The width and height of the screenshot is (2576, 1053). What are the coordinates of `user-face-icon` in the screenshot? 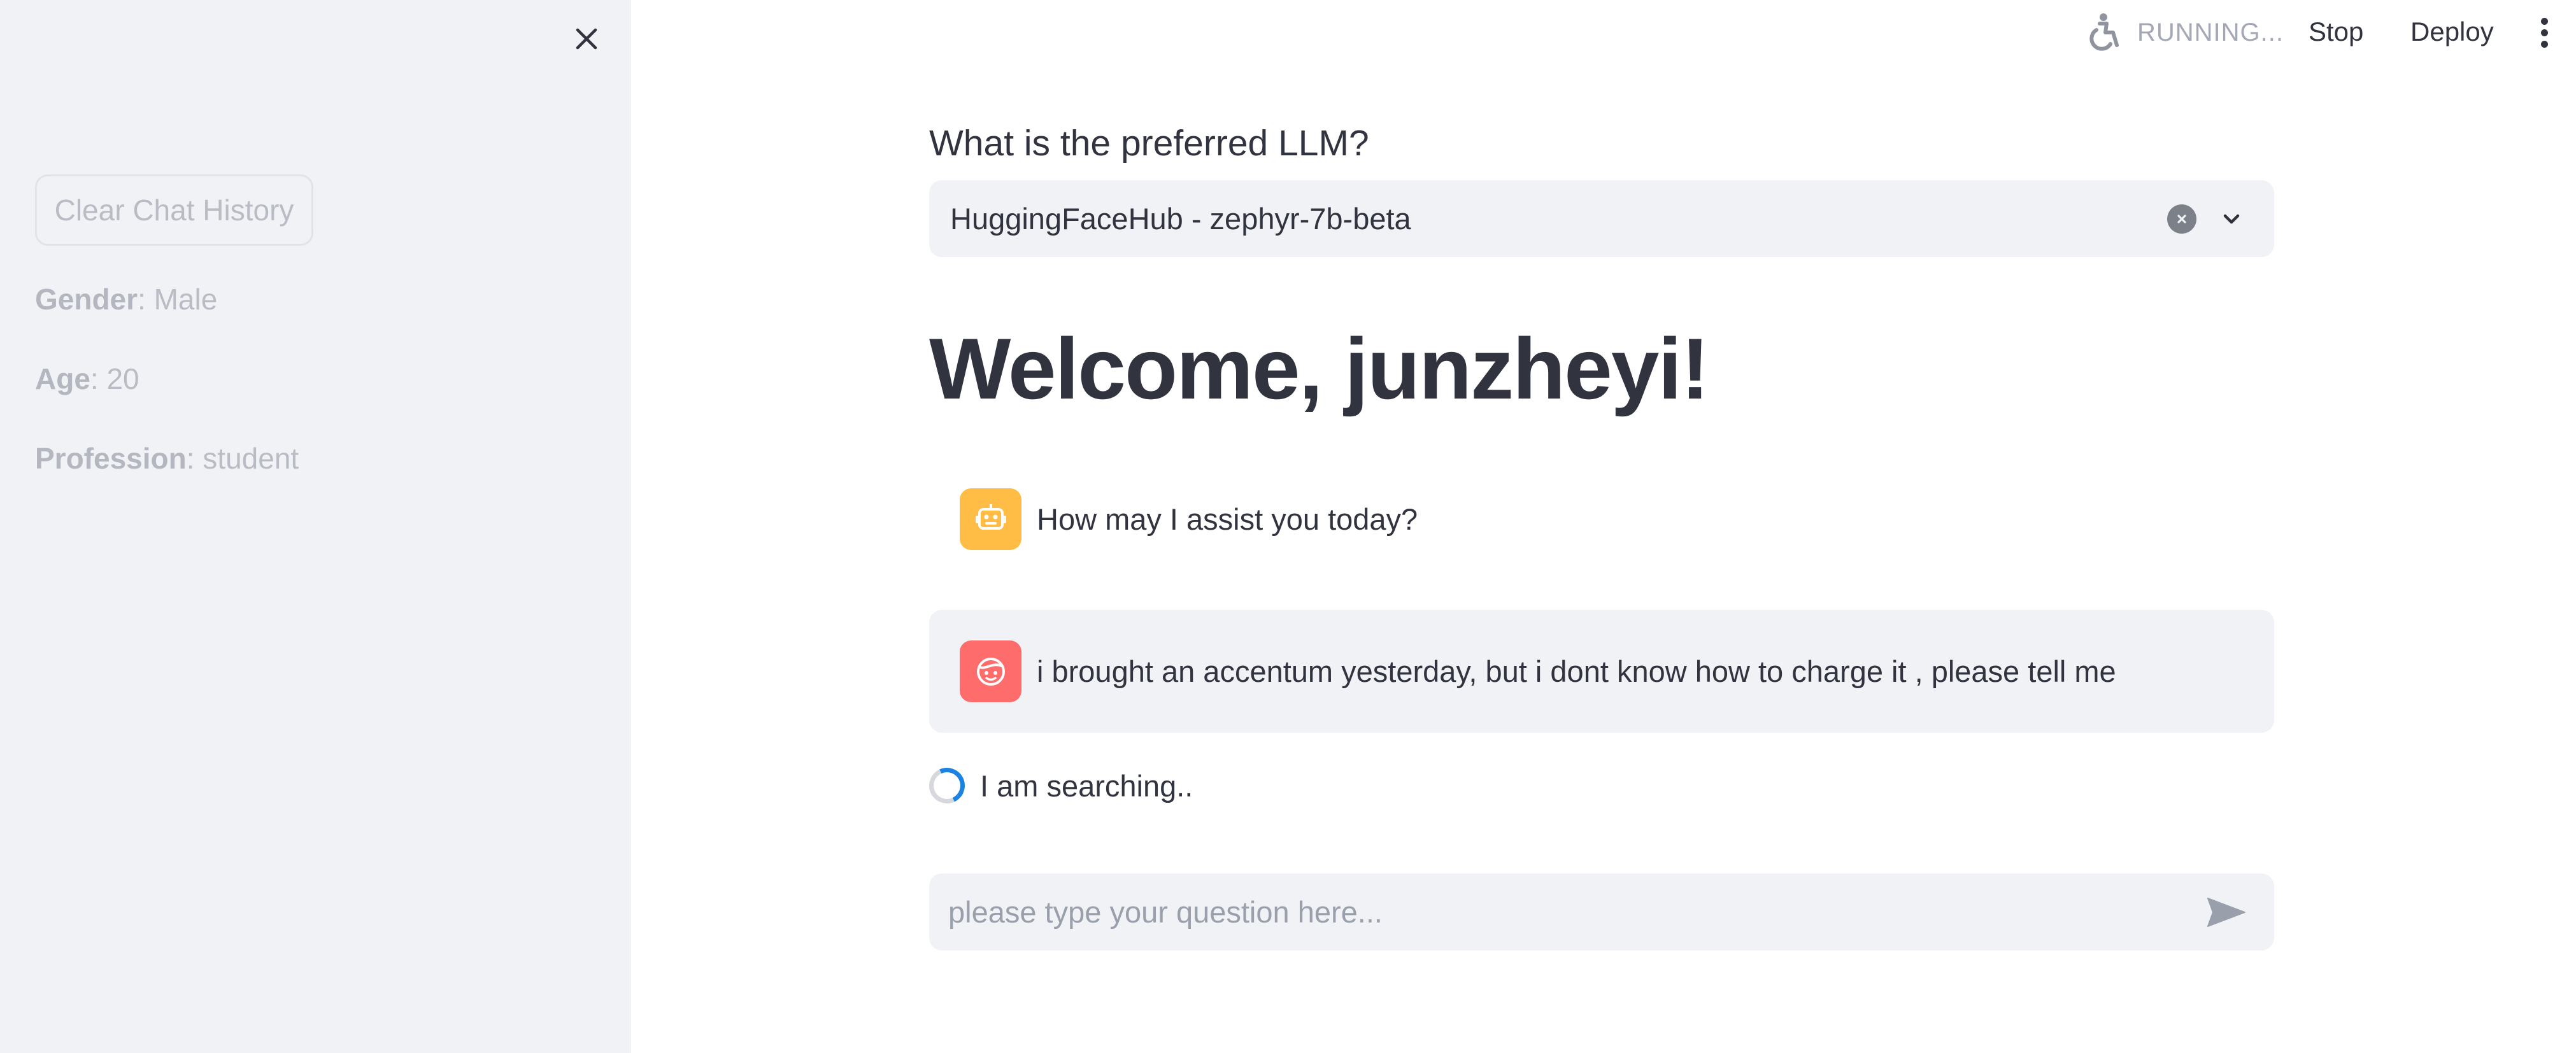 It's located at (991, 671).